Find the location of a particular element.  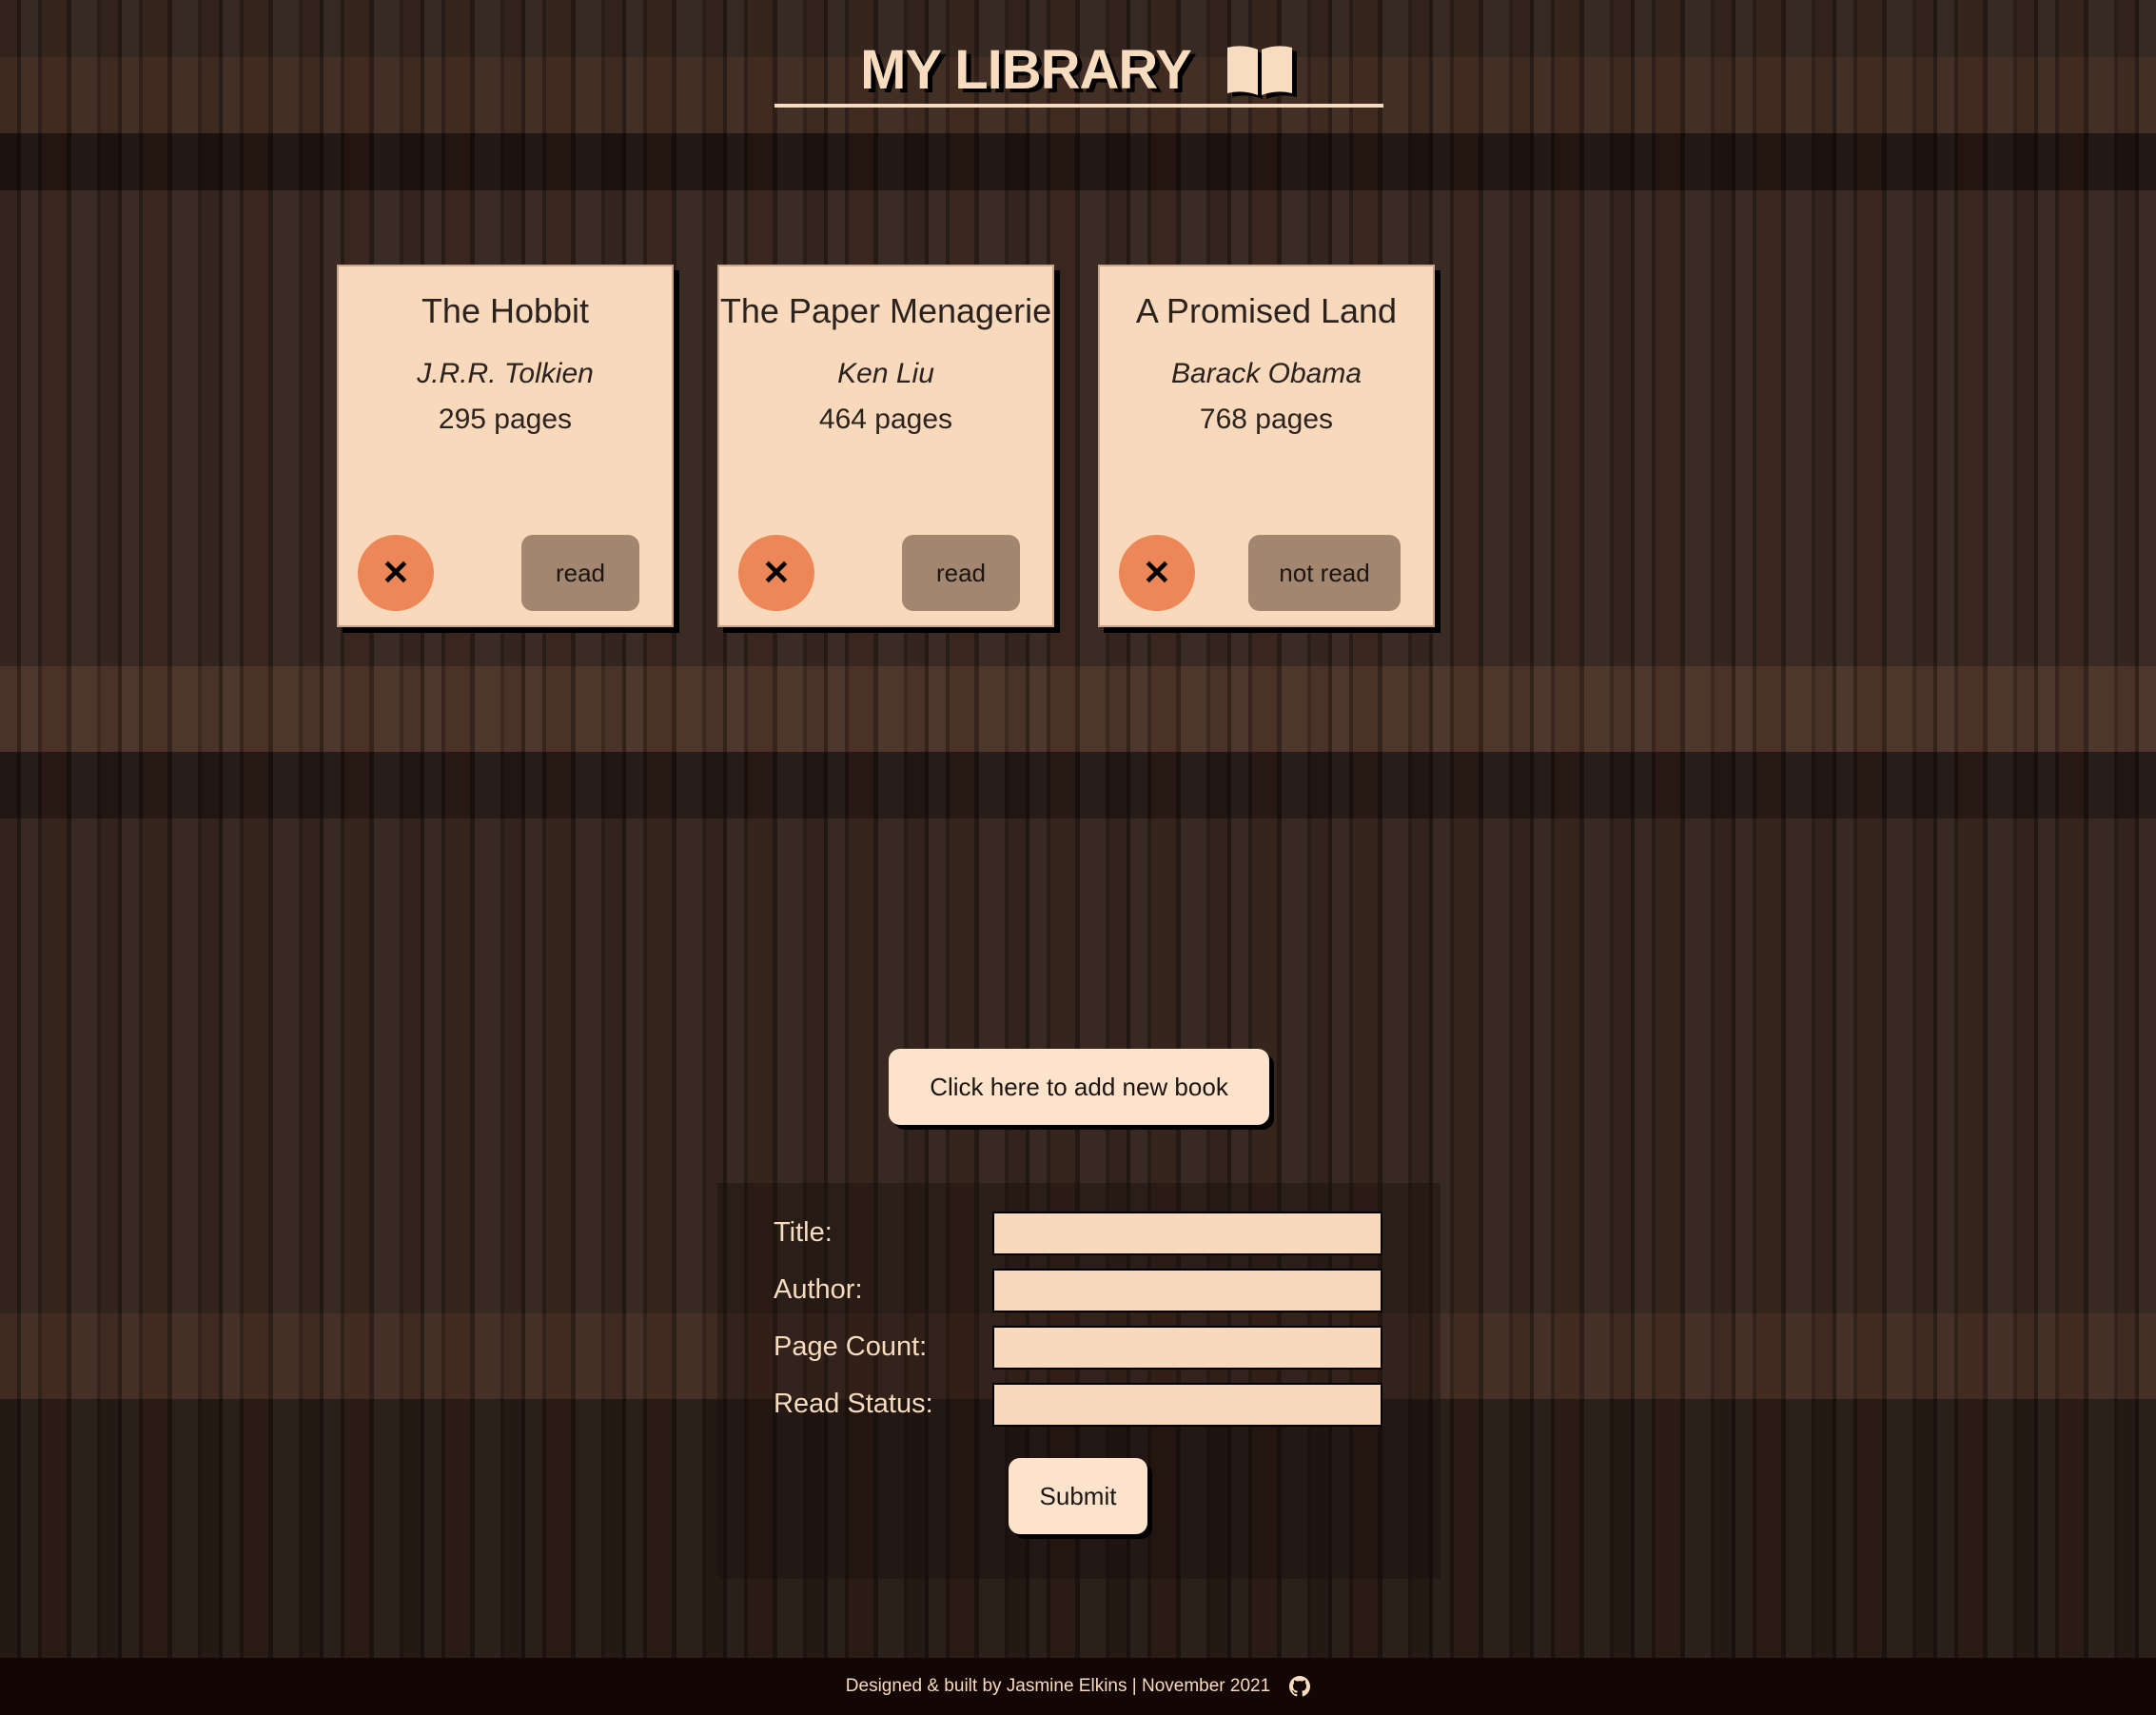

book-pages: 464 pages is located at coordinates (885, 420).